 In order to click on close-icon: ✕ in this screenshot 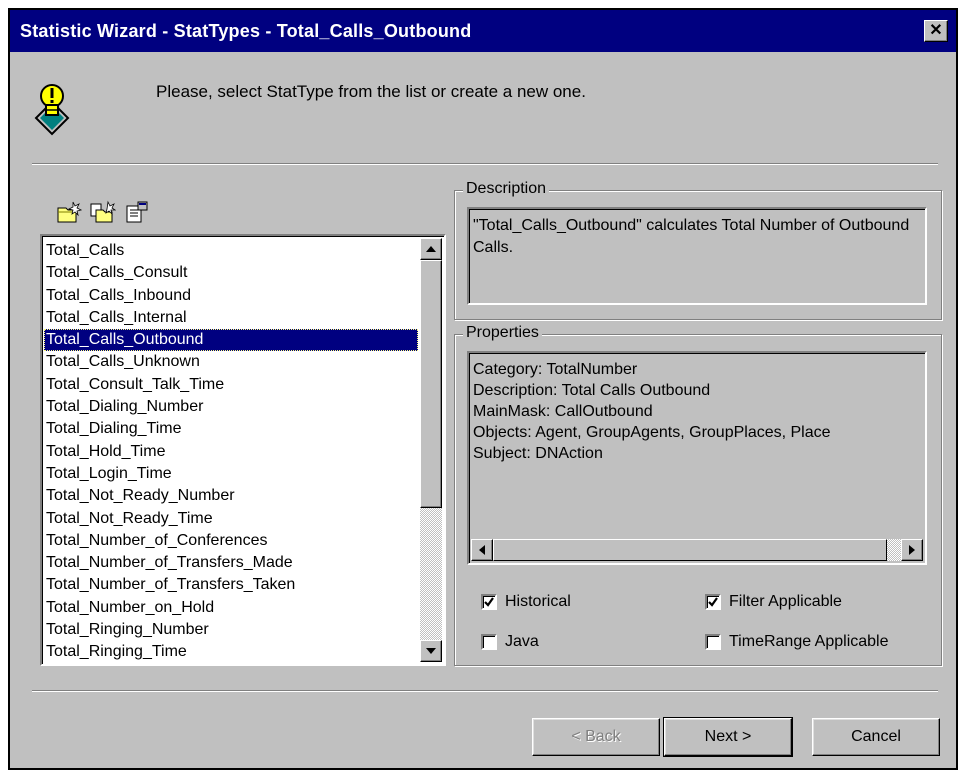, I will do `click(936, 30)`.